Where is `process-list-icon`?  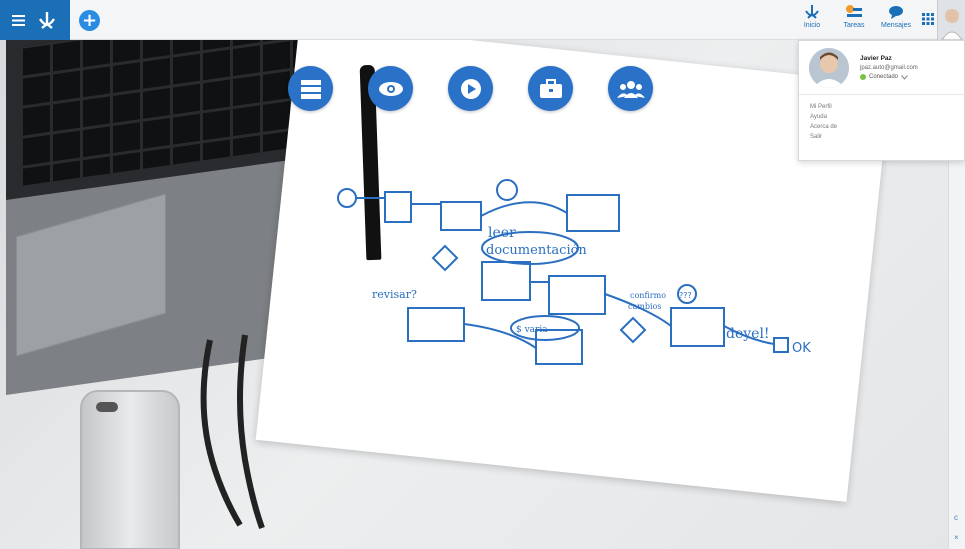 process-list-icon is located at coordinates (310, 89).